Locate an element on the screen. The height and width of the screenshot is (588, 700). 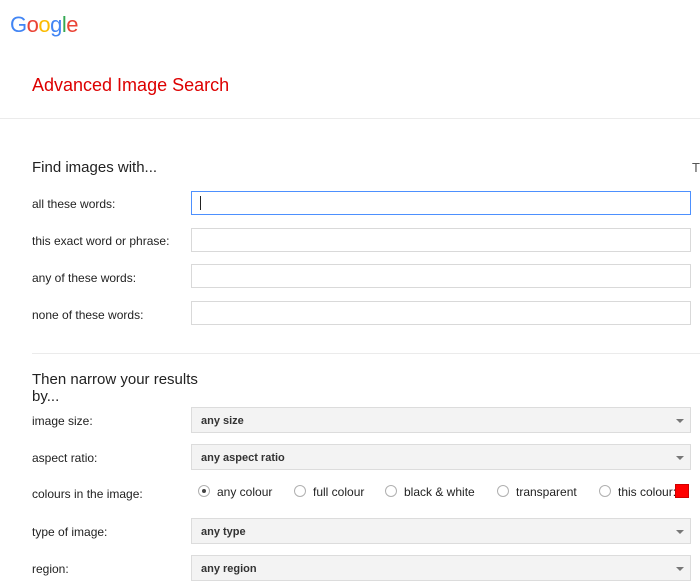
aspect-ratio-label: aspect ratio: is located at coordinates (65, 458).